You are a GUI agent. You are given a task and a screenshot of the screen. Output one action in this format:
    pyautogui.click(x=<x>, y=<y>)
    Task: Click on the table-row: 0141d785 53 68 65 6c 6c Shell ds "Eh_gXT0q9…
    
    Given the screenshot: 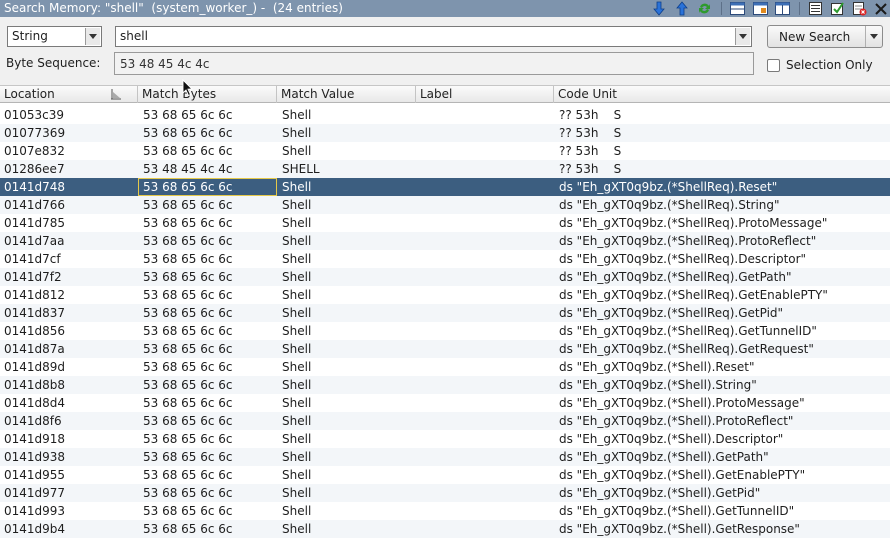 What is the action you would take?
    pyautogui.click(x=445, y=223)
    